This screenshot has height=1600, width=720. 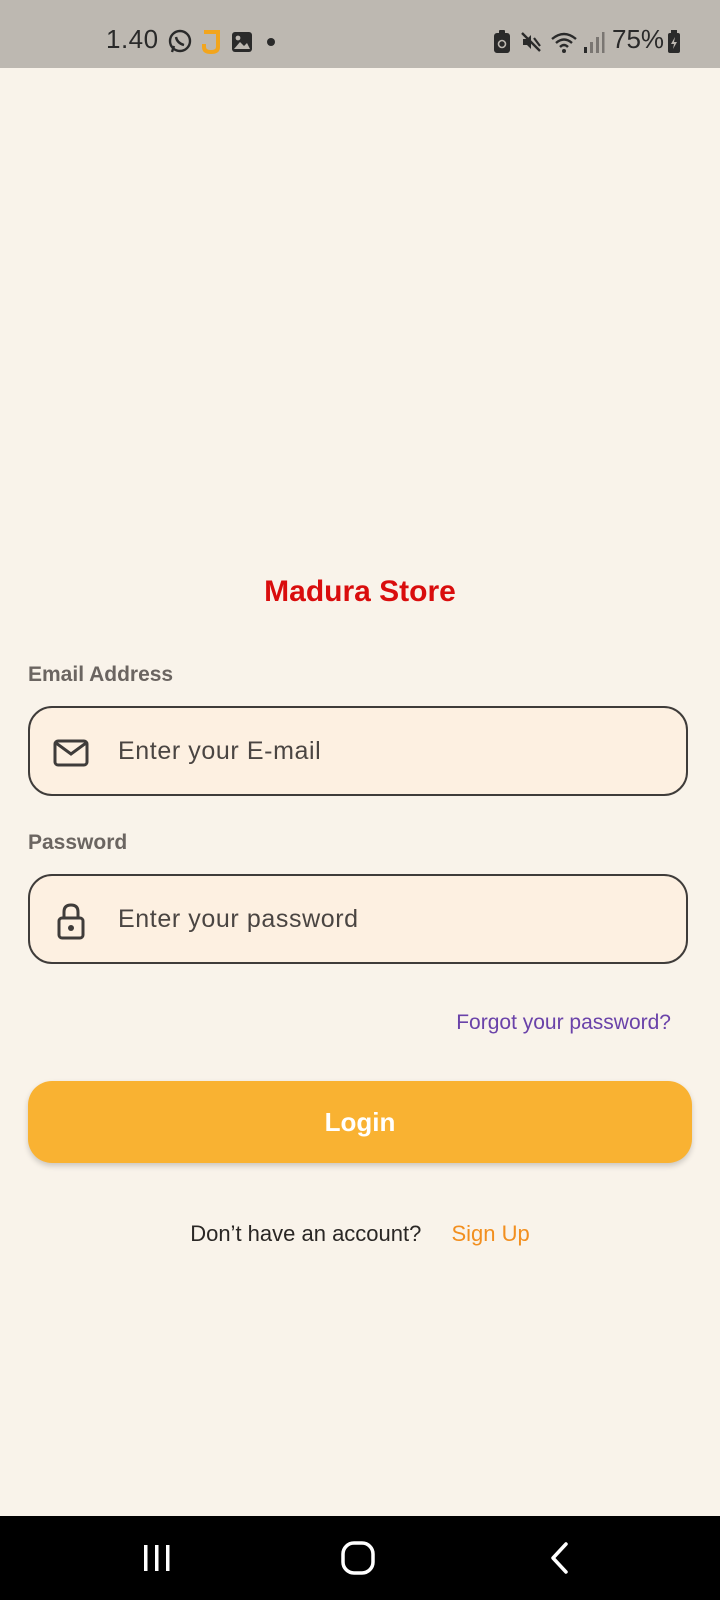 I want to click on app-title: Madura Store, so click(x=360, y=591).